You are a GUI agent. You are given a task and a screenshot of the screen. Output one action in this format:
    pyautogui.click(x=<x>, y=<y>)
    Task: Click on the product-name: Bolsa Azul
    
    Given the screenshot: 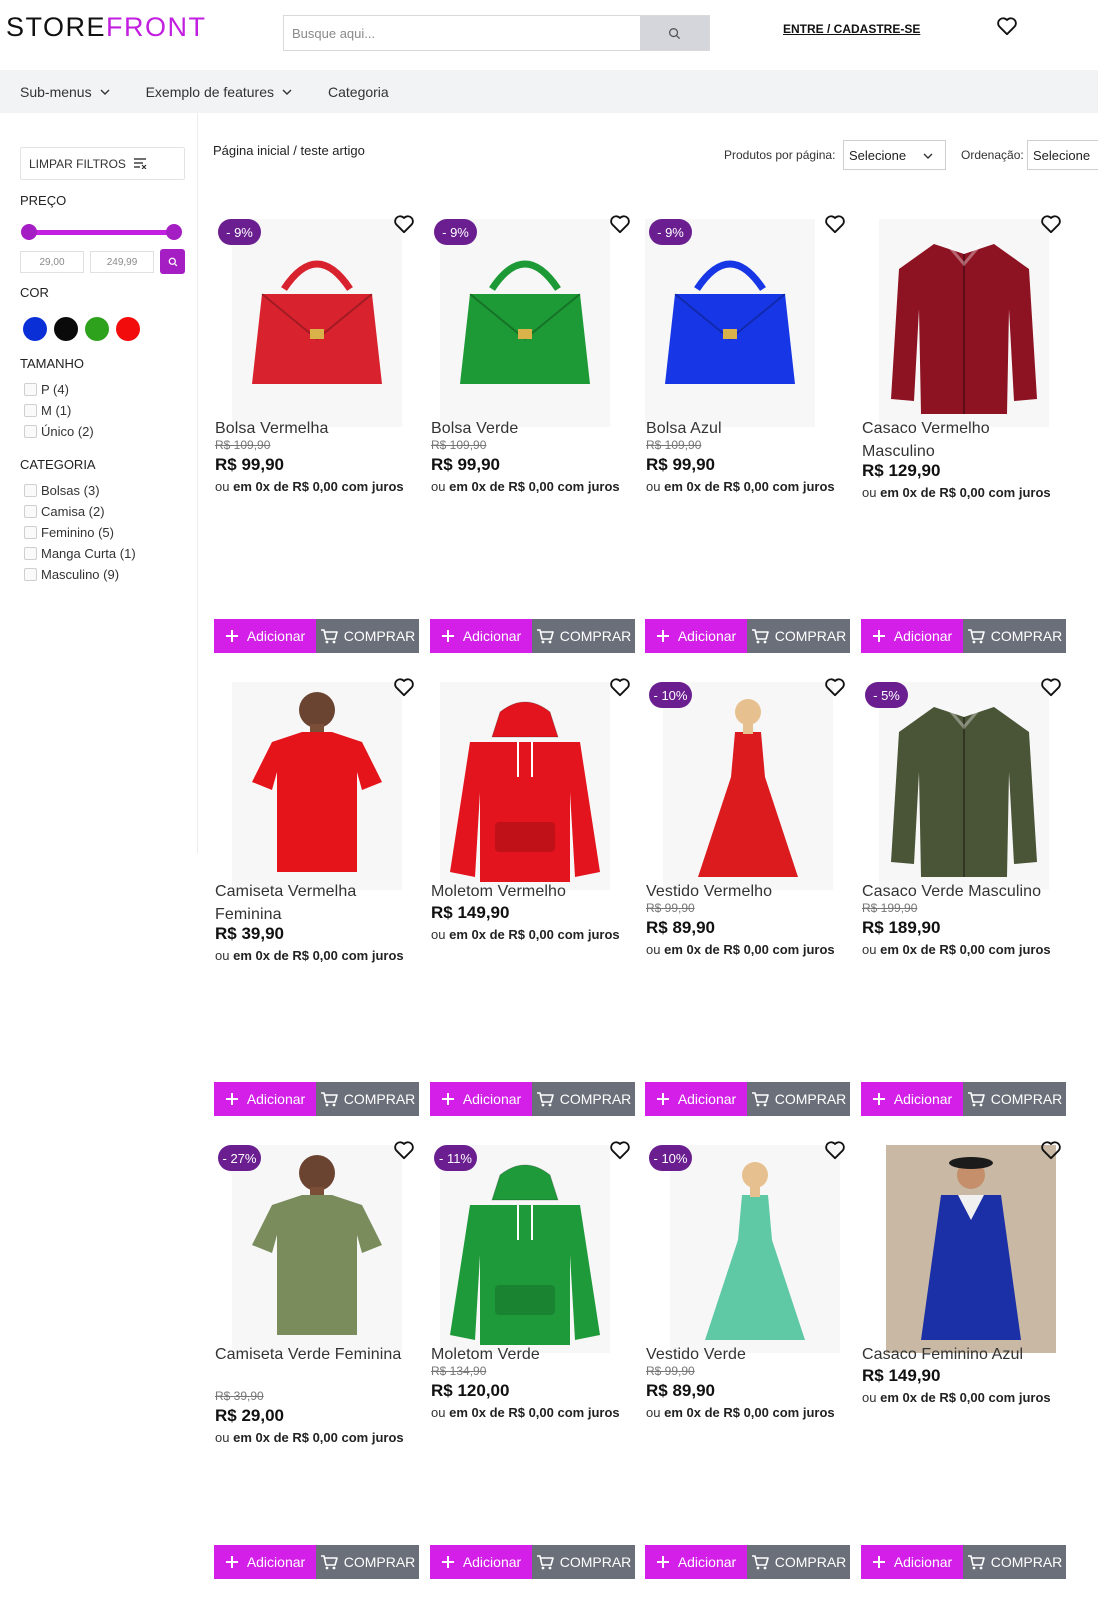 What is the action you would take?
    pyautogui.click(x=746, y=428)
    